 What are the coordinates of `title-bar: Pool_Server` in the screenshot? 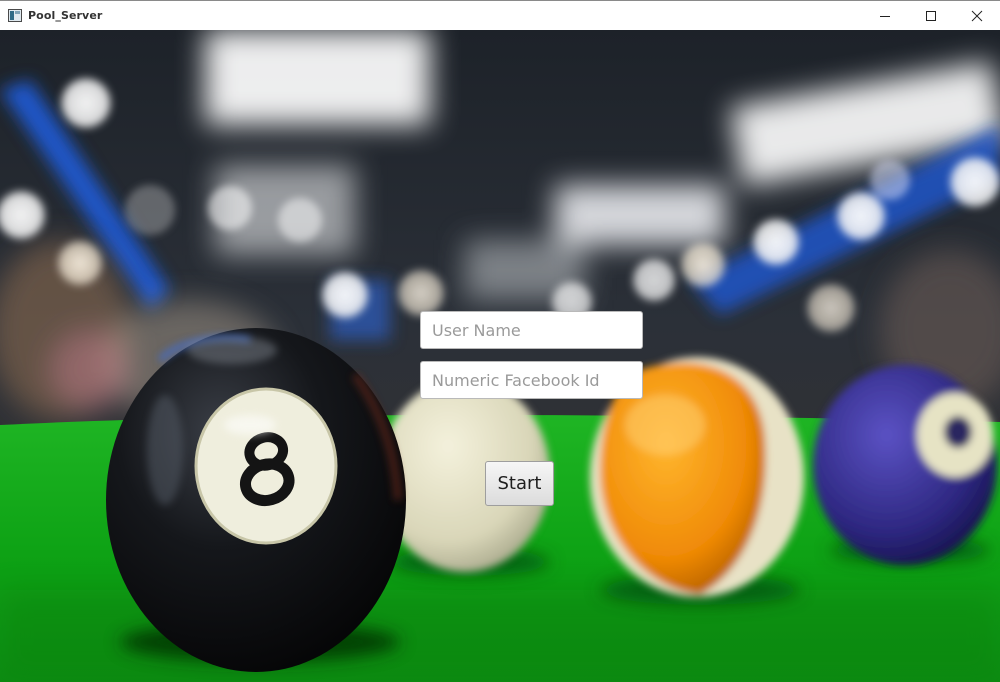 It's located at (500, 15).